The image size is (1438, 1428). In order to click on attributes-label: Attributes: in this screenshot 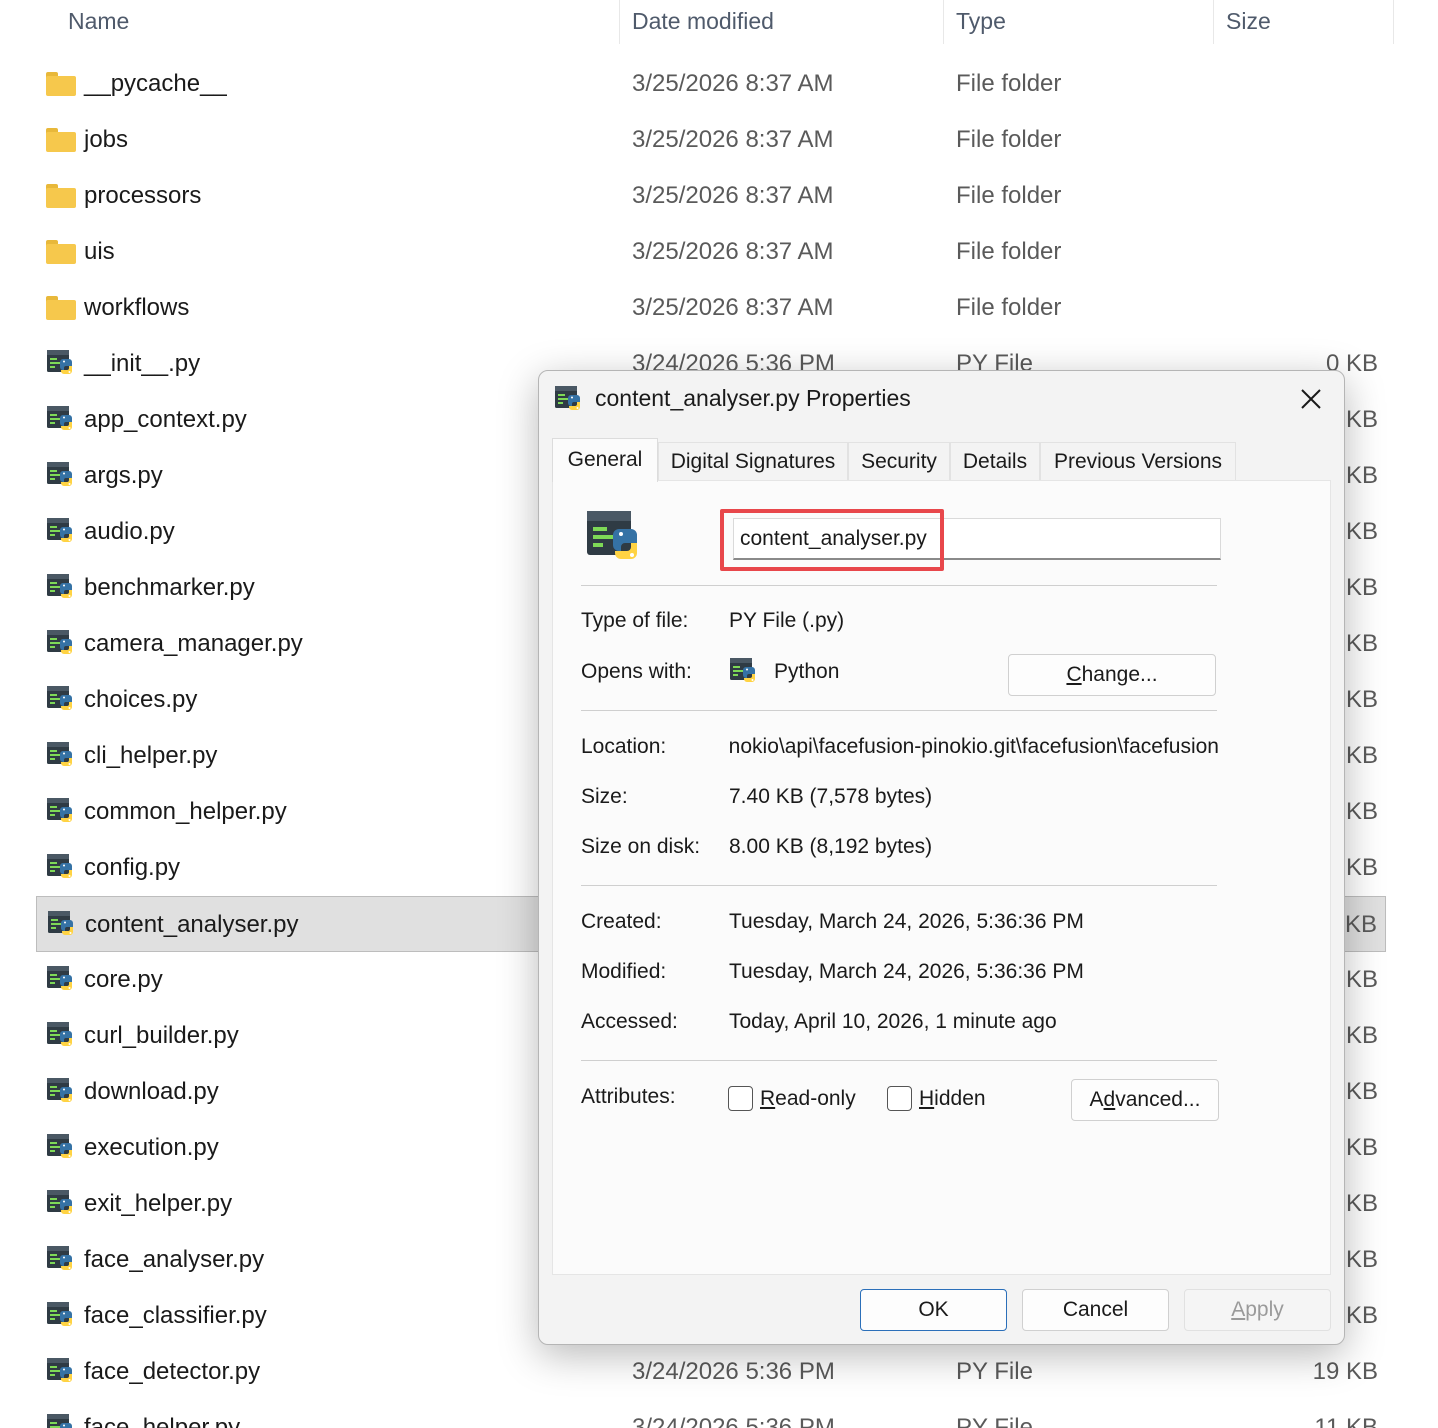, I will do `click(628, 1096)`.